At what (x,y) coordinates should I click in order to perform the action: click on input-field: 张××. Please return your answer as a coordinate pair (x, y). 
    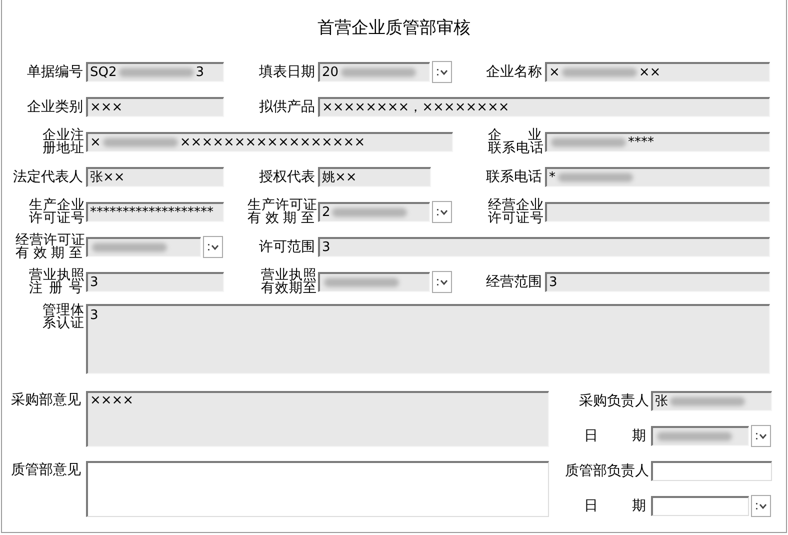
    Looking at the image, I should click on (155, 177).